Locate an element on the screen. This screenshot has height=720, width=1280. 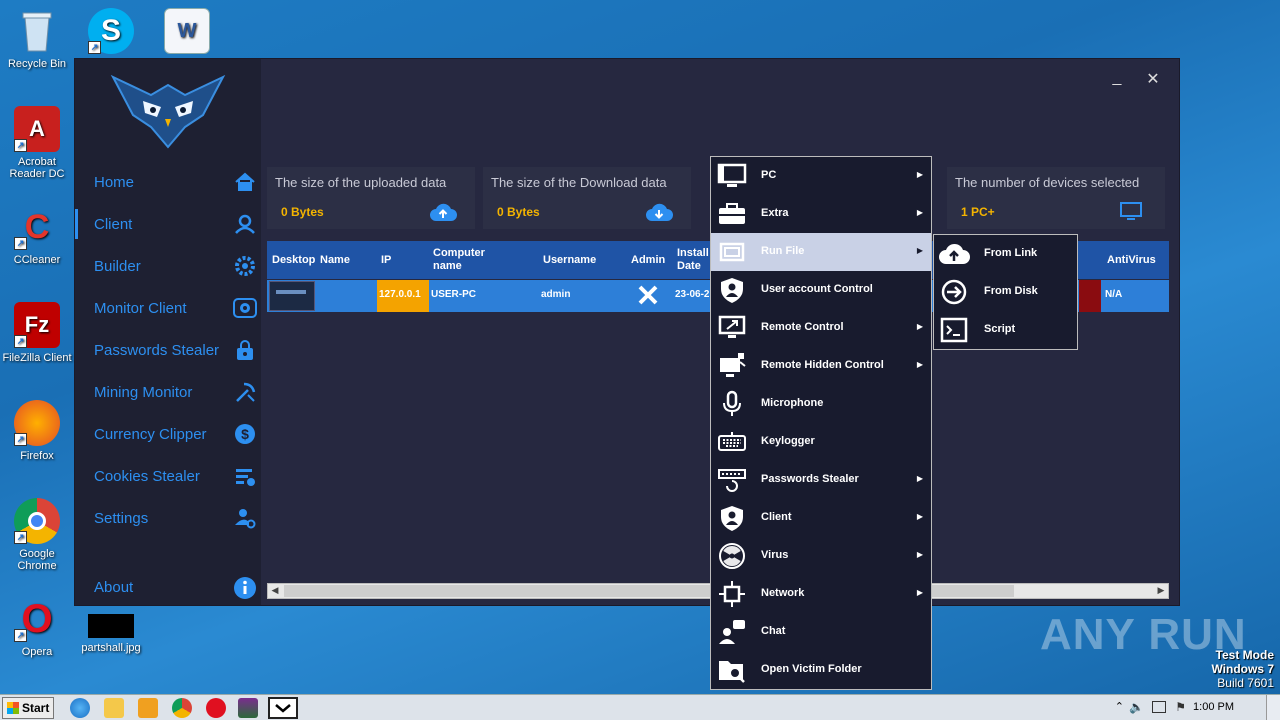
shield-user-icon is located at coordinates (732, 518).